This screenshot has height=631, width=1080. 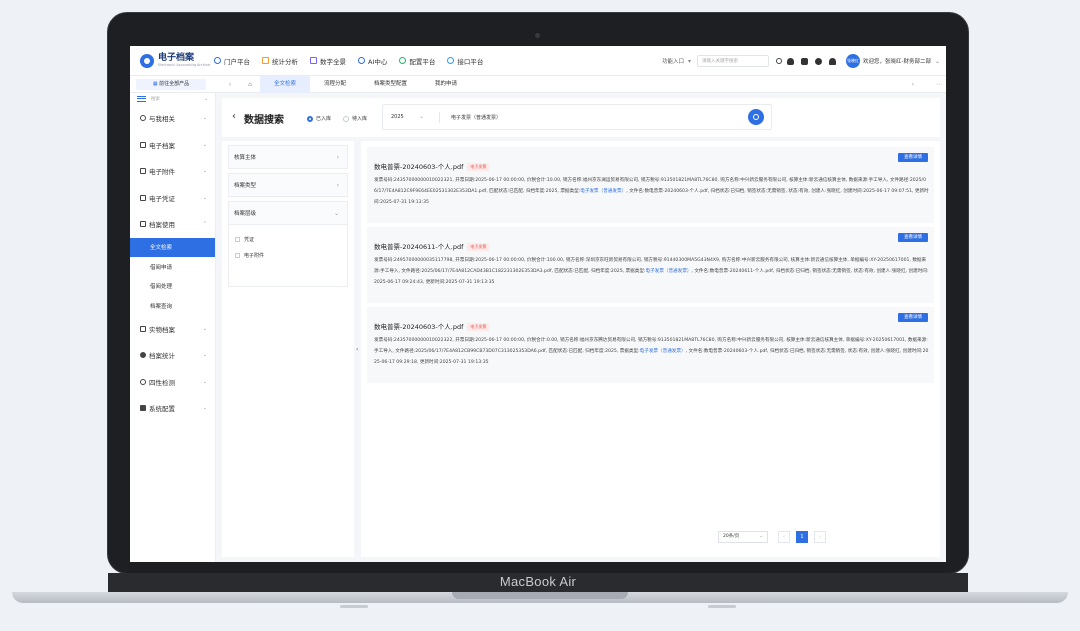 I want to click on next-page-icon: ›, so click(x=820, y=537).